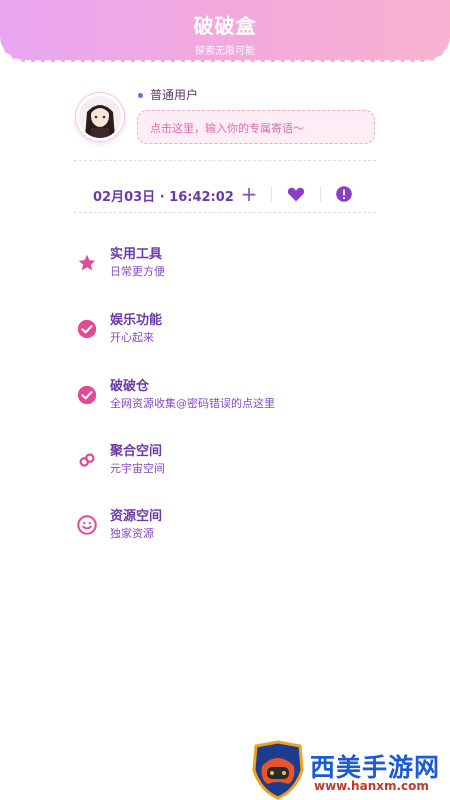  Describe the element at coordinates (224, 460) in the screenshot. I see `menu-item-aggregate-space: 聚合空间 元宇宙空间` at that location.